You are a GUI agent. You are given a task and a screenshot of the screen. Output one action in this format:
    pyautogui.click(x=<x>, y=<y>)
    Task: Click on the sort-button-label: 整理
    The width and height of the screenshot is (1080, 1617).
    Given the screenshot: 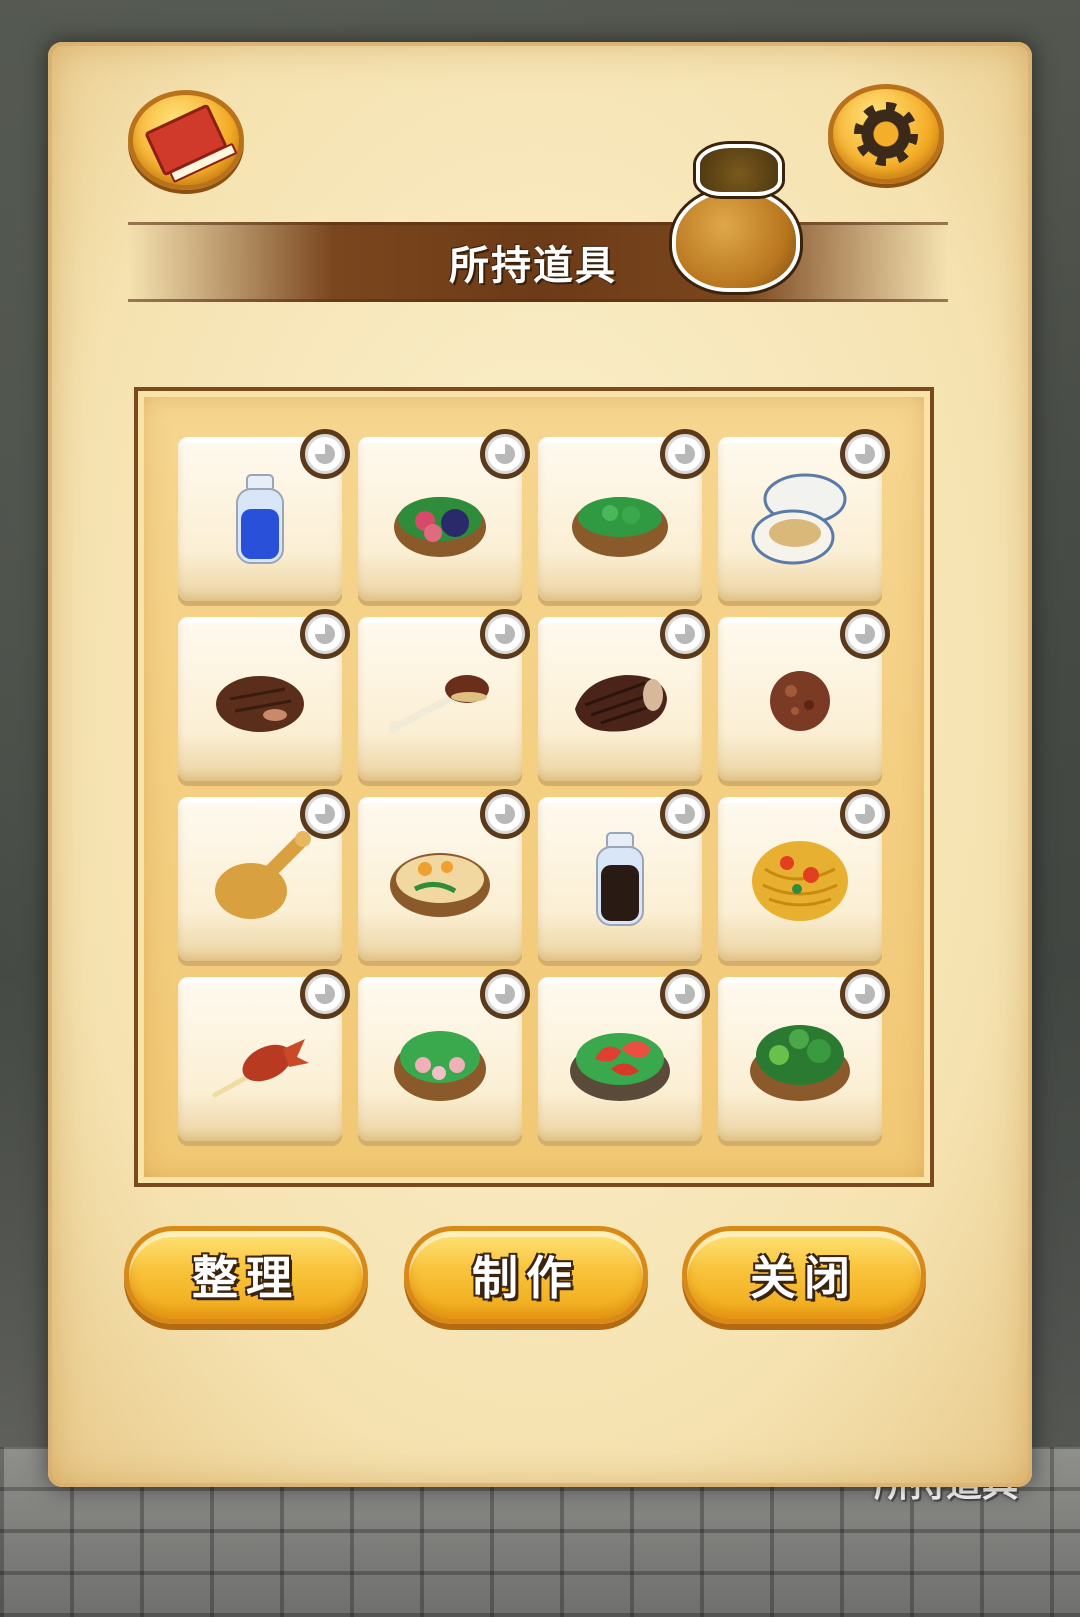 What is the action you would take?
    pyautogui.click(x=246, y=1278)
    